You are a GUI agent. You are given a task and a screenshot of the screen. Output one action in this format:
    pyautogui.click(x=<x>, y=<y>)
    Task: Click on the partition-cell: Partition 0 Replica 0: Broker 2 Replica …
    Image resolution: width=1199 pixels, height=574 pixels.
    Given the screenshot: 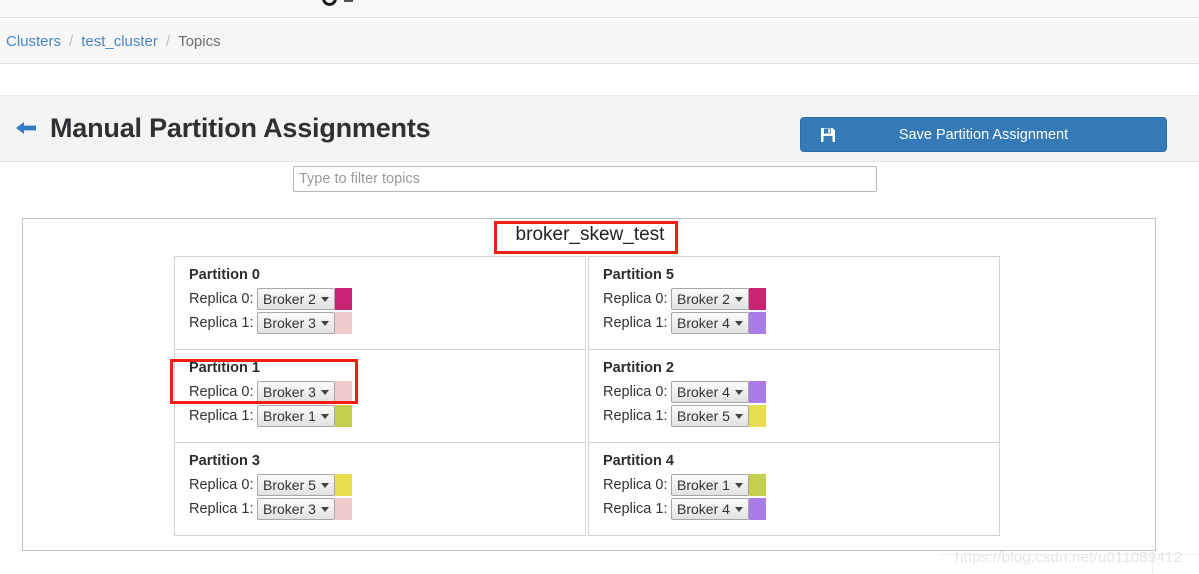 What is the action you would take?
    pyautogui.click(x=380, y=303)
    